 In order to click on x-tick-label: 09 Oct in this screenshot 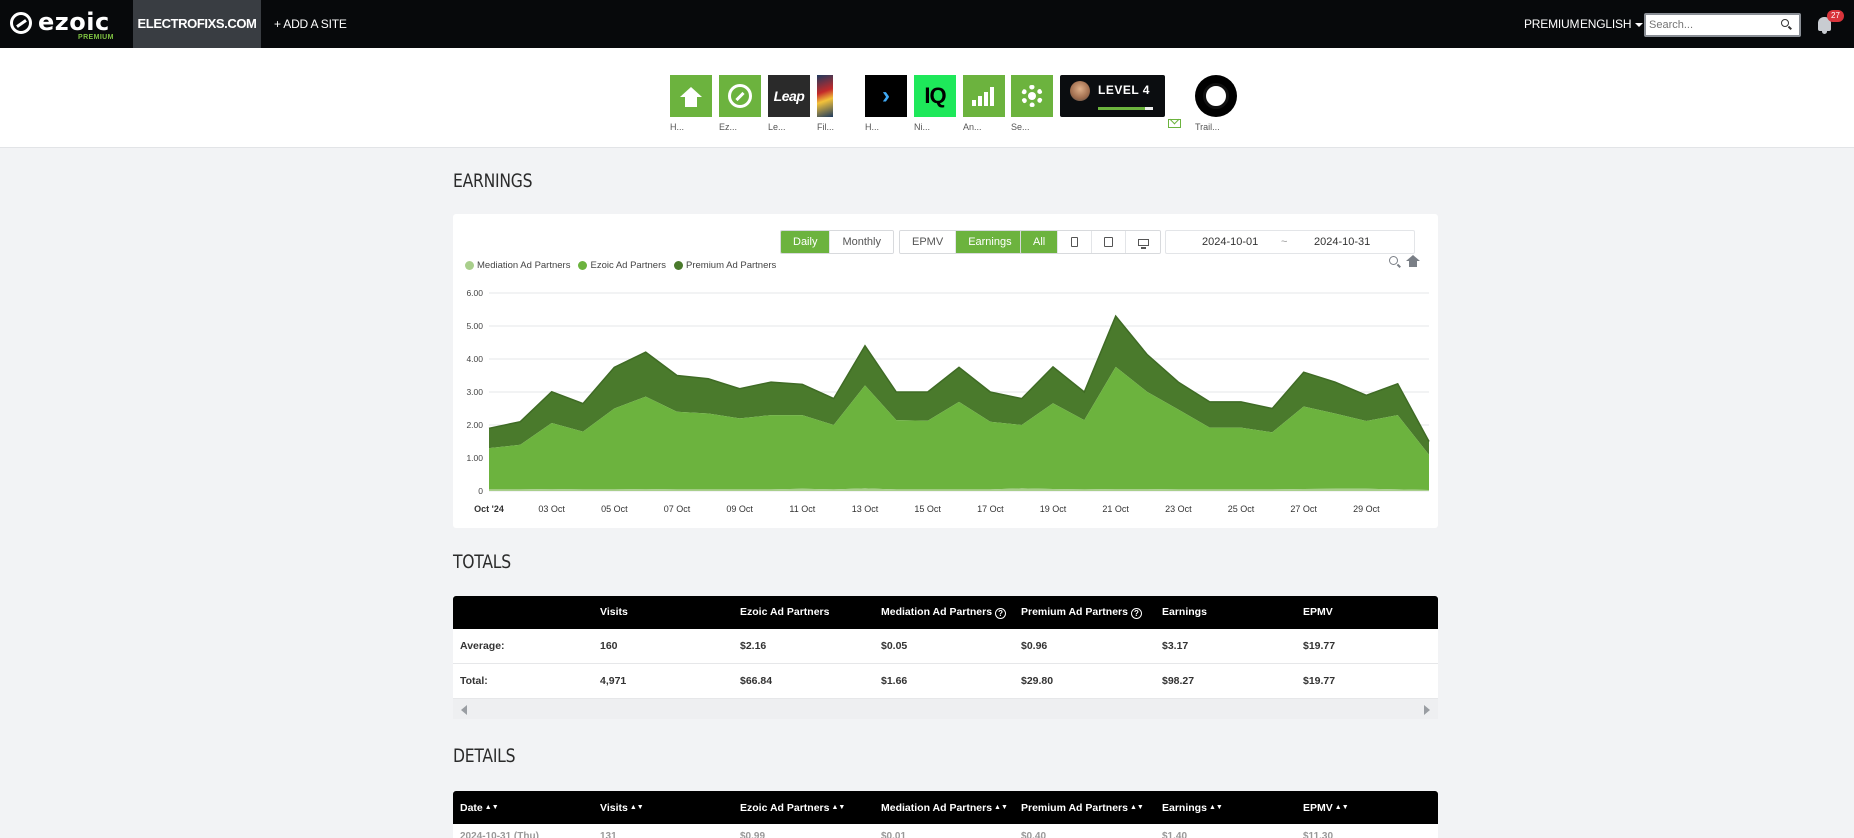, I will do `click(739, 509)`.